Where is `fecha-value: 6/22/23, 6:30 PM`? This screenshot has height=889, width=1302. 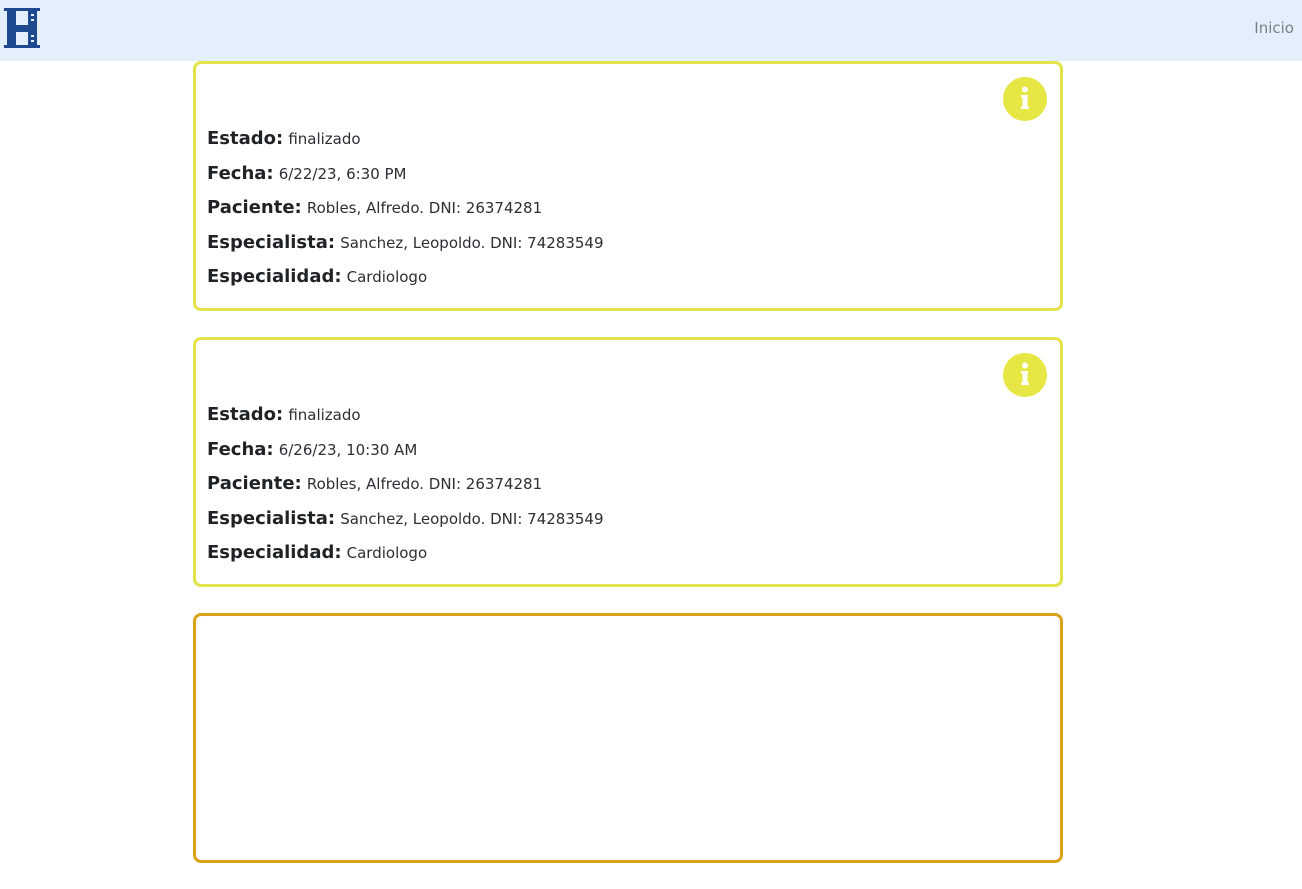
fecha-value: 6/22/23, 6:30 PM is located at coordinates (342, 173).